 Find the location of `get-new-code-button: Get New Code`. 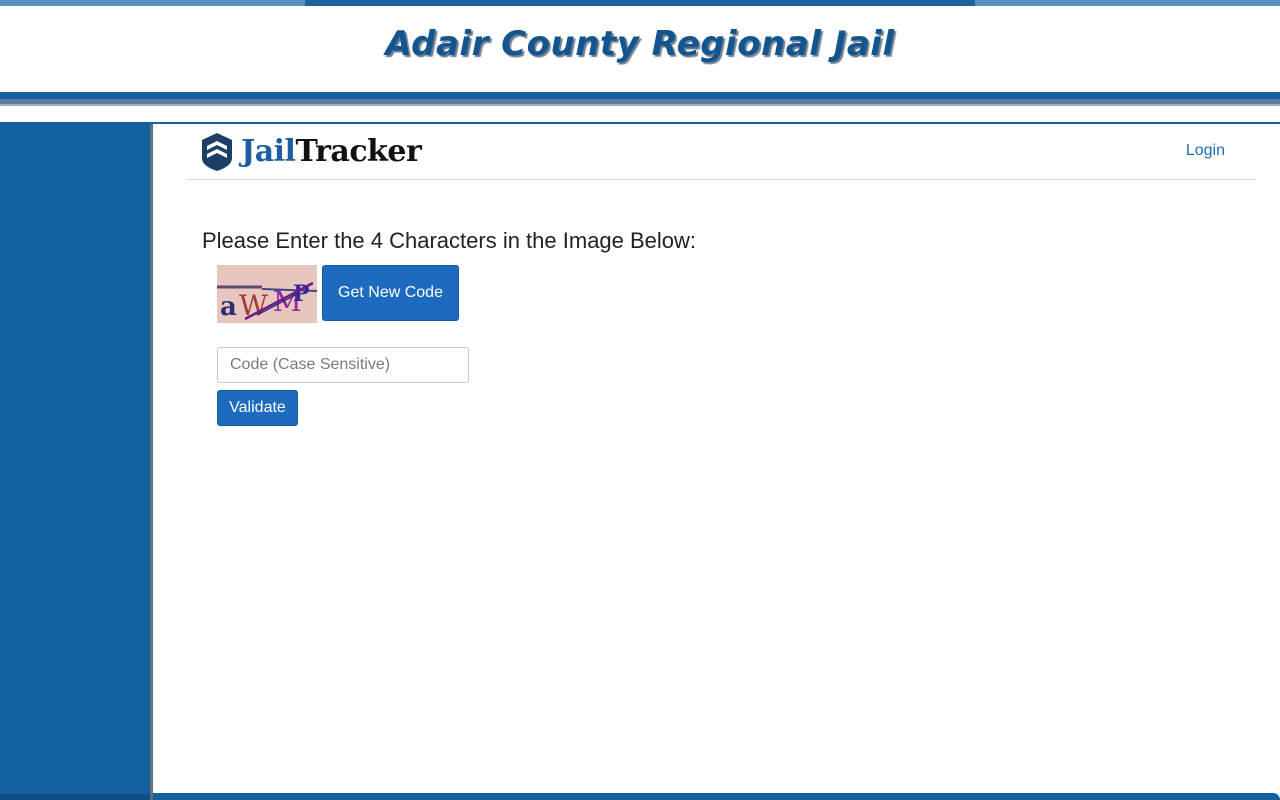

get-new-code-button: Get New Code is located at coordinates (390, 293).